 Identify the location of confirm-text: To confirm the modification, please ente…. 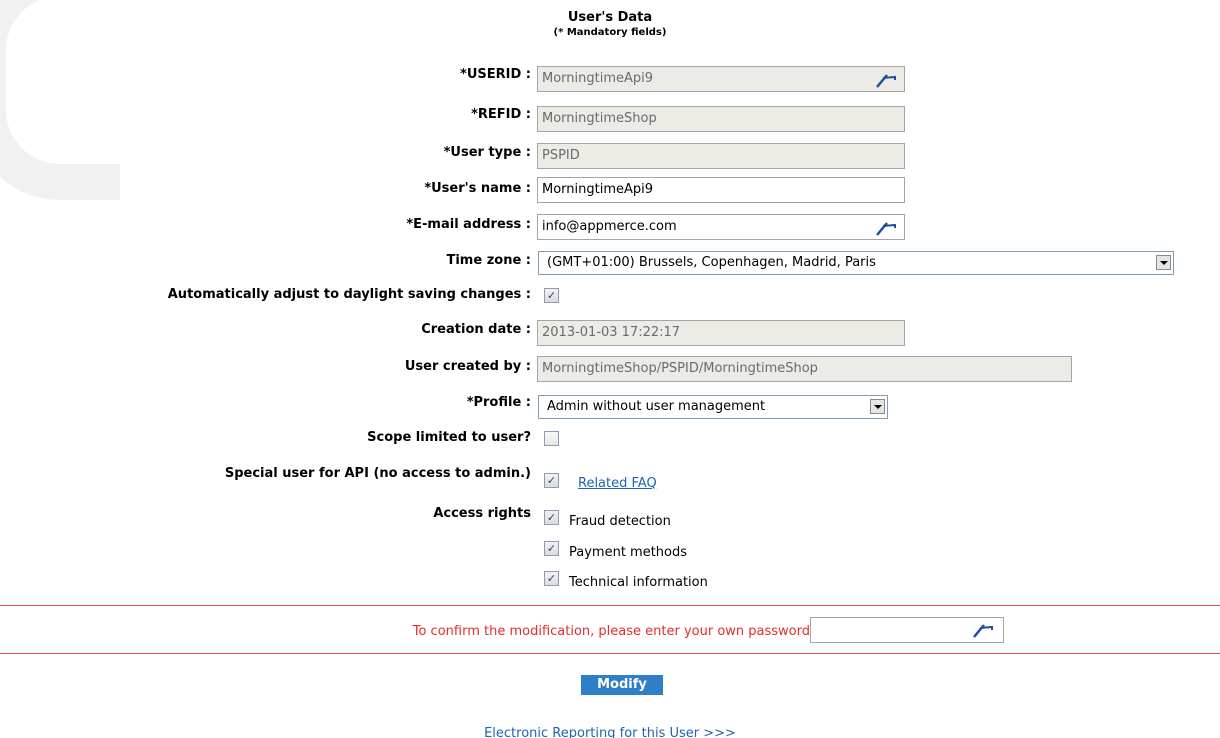
(611, 631).